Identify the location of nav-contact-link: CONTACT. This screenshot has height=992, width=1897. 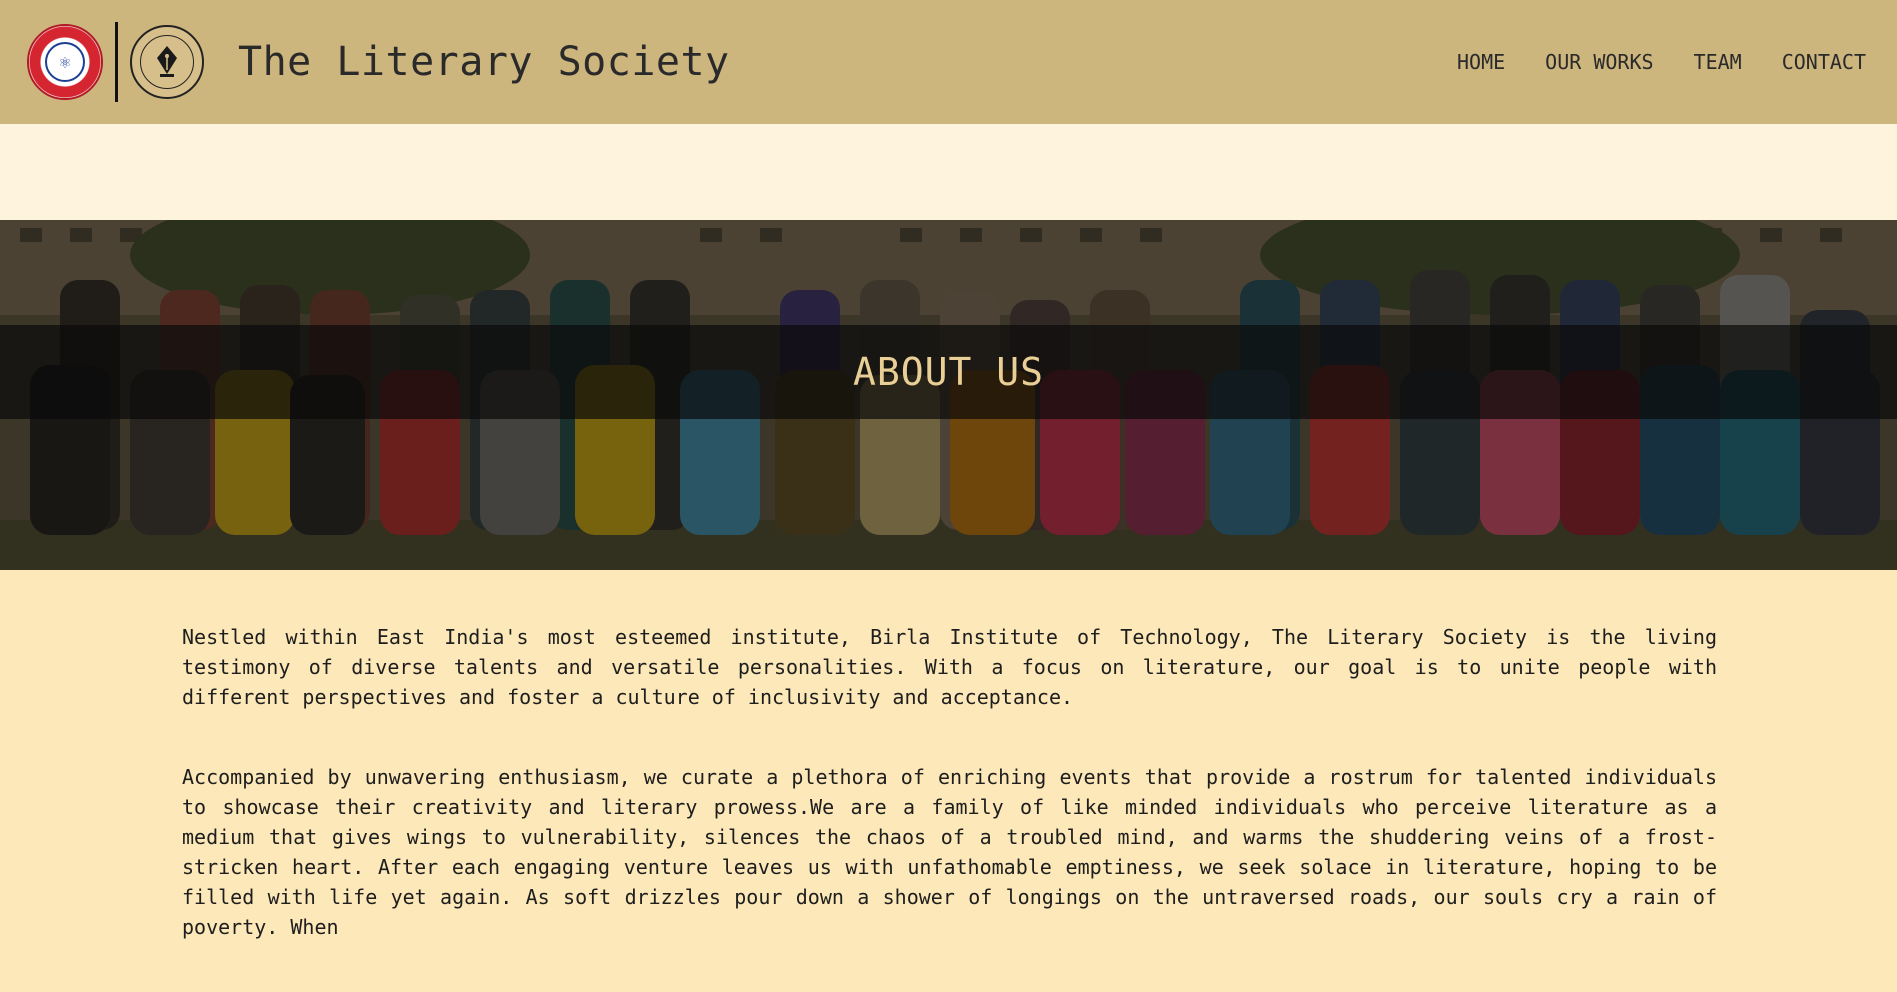
(1824, 62).